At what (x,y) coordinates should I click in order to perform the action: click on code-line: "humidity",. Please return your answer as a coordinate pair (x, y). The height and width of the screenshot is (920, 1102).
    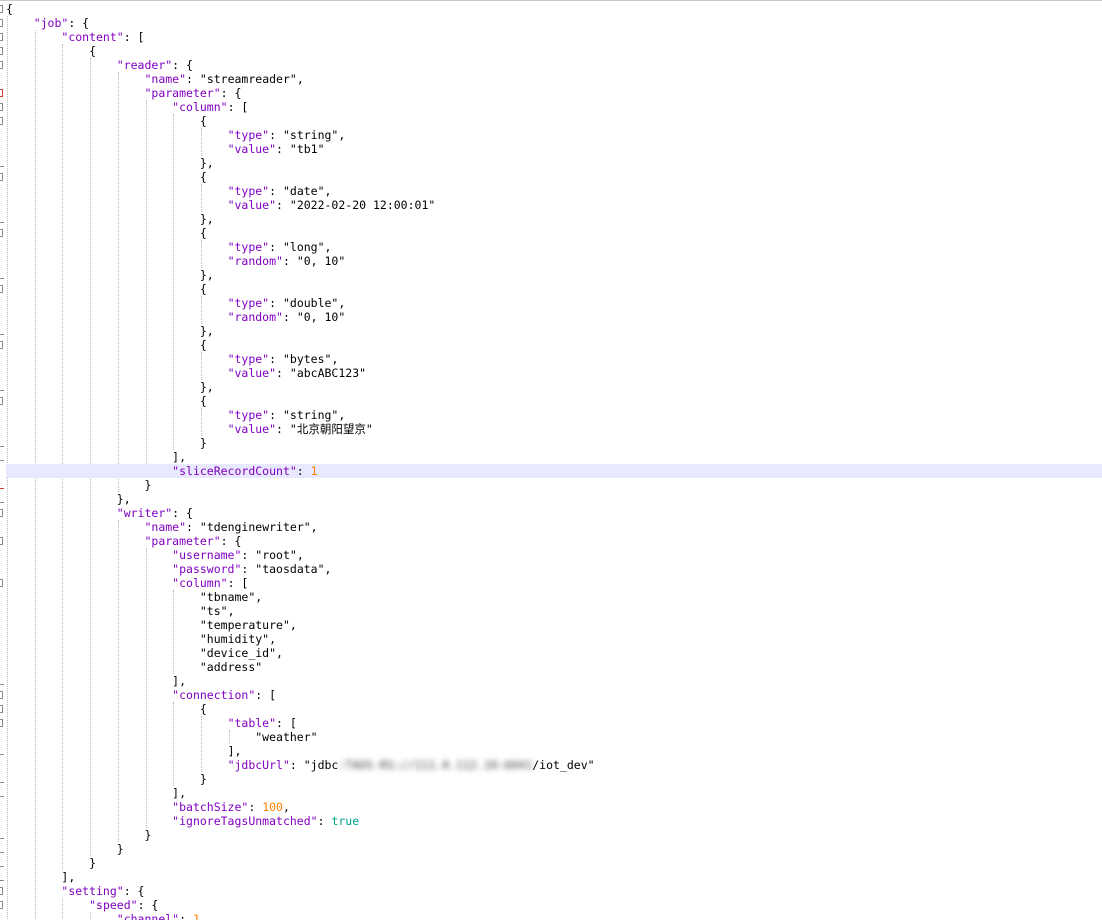
    Looking at the image, I should click on (141, 639).